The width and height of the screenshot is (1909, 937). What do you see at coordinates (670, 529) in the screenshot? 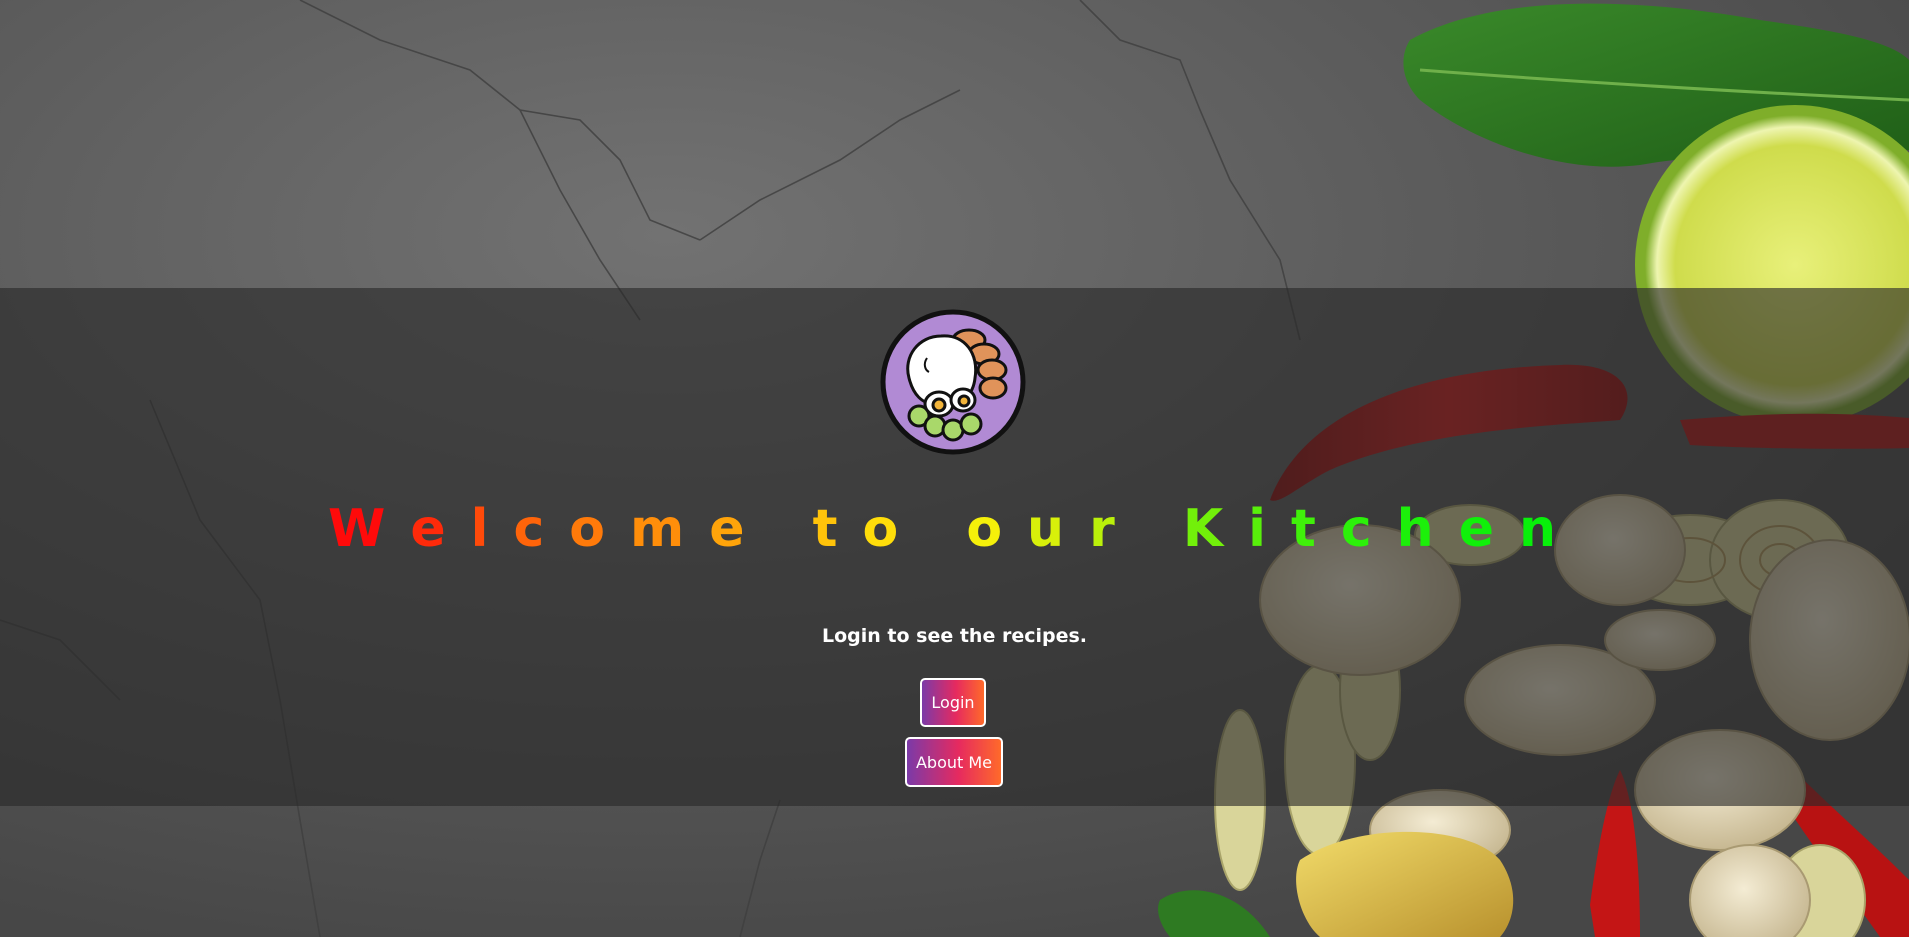
I see `title-letter: m` at bounding box center [670, 529].